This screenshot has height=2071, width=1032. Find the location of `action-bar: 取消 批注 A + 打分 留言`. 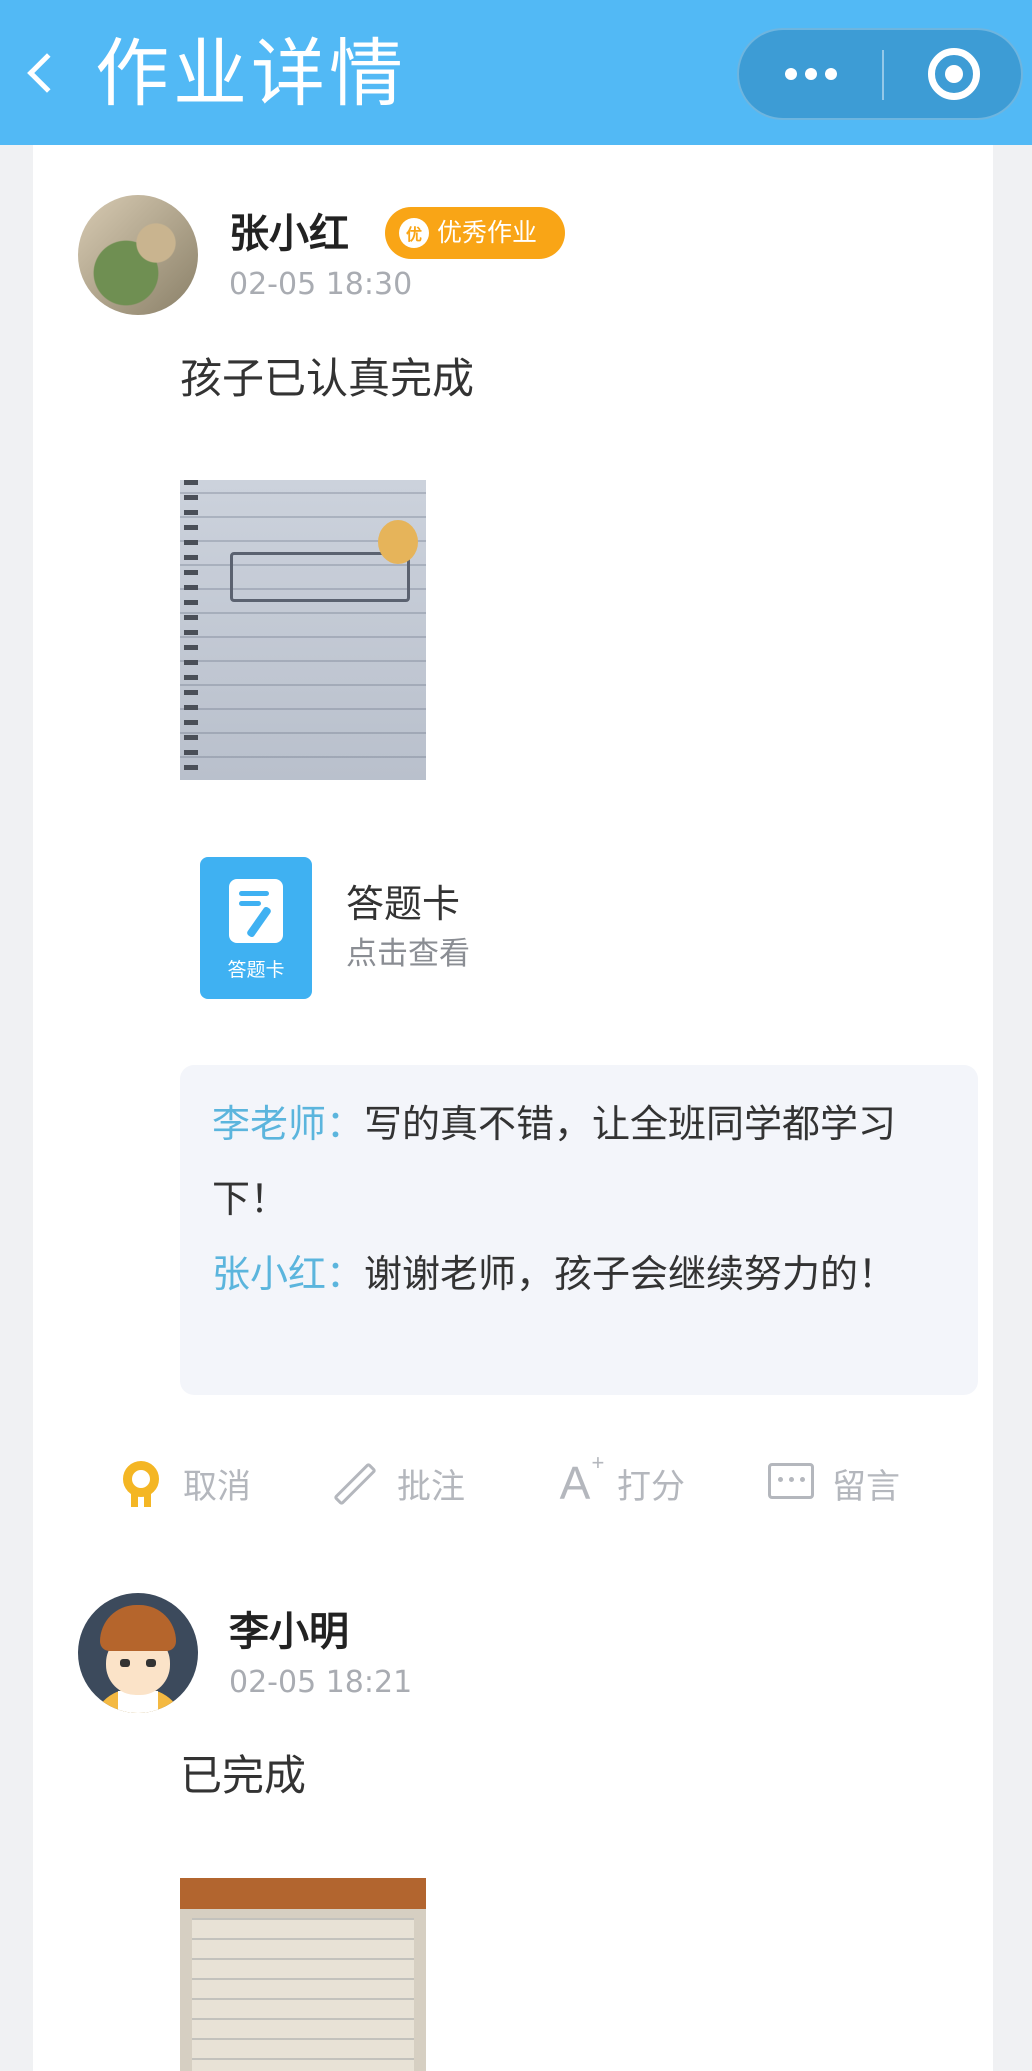

action-bar: 取消 批注 A + 打分 留言 is located at coordinates (513, 1483).